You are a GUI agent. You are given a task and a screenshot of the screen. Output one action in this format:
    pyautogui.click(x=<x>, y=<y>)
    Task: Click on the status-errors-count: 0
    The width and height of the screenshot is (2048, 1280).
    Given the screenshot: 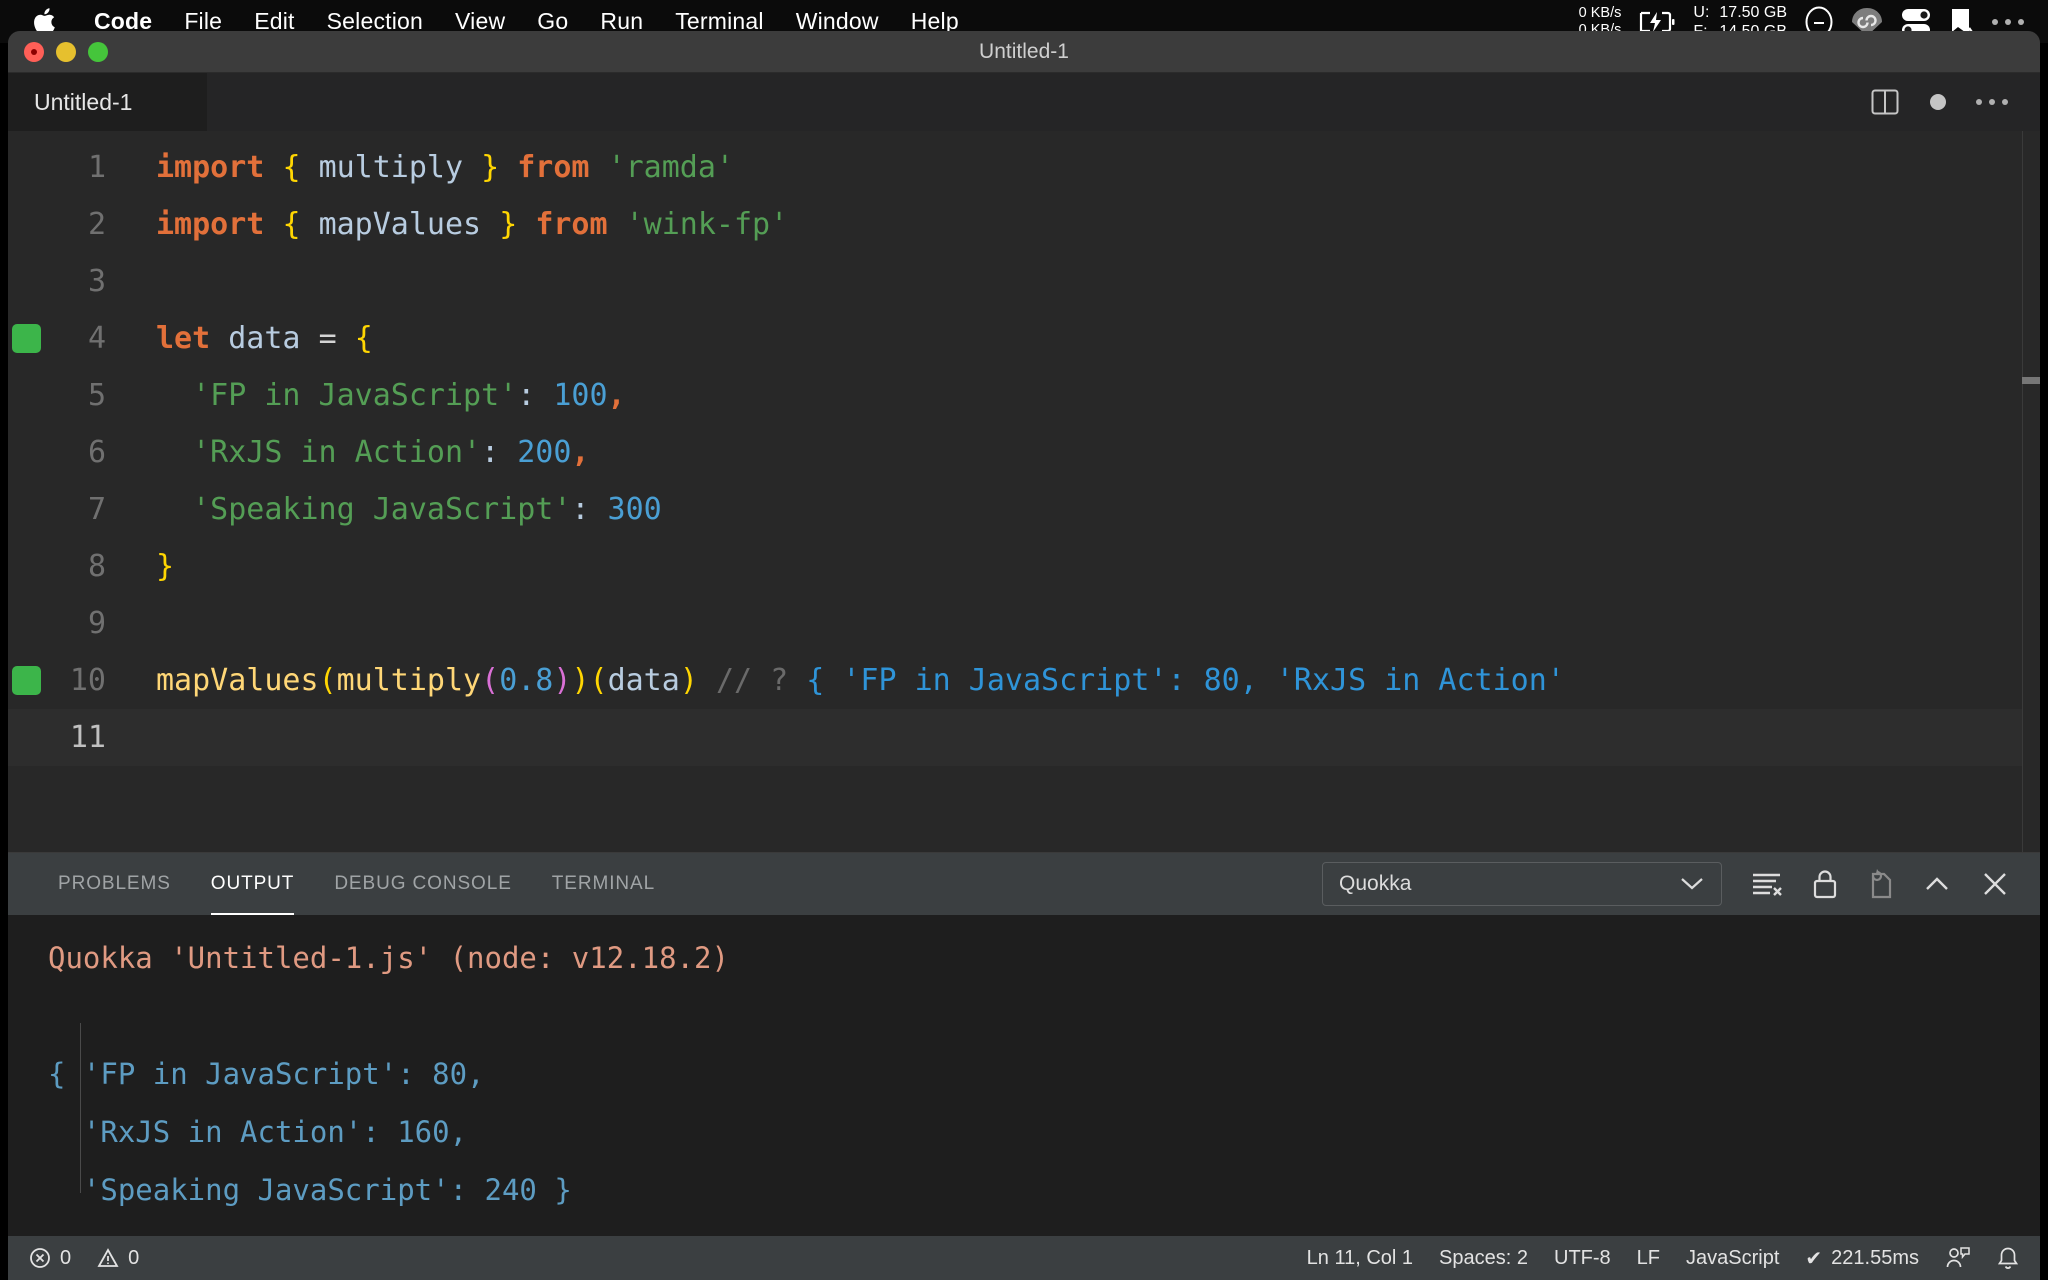 What is the action you would take?
    pyautogui.click(x=66, y=1257)
    